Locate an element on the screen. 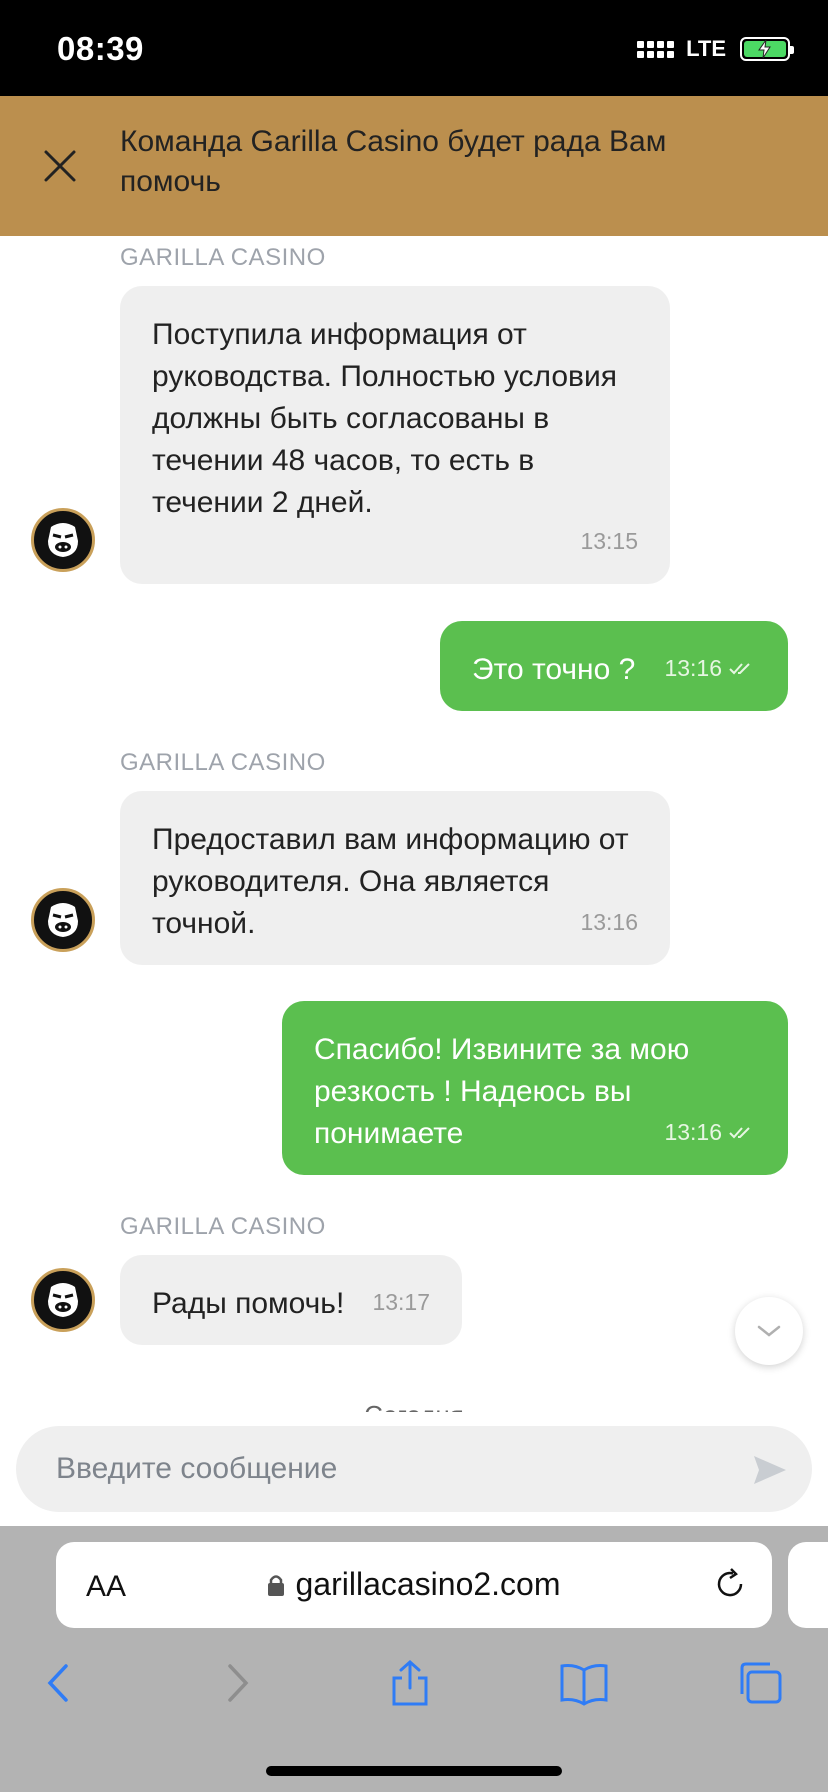  message-text: Рады помочь! is located at coordinates (248, 1303).